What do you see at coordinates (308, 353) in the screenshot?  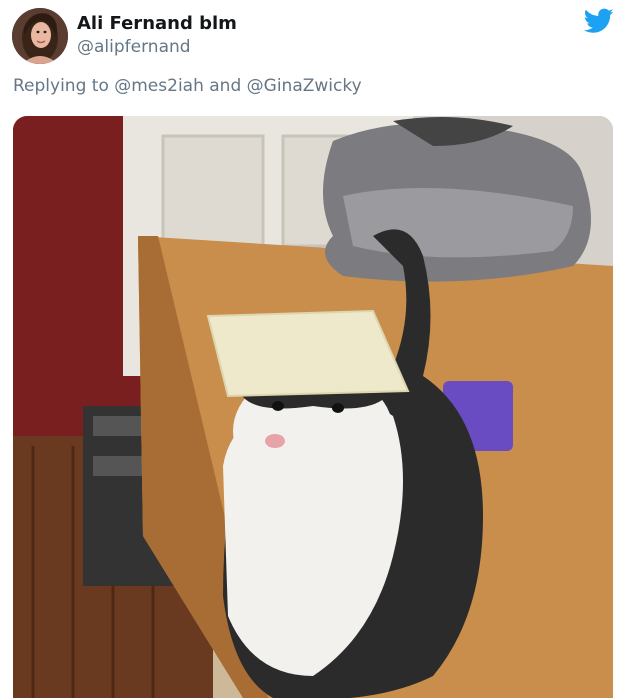 I see `cheese-slice` at bounding box center [308, 353].